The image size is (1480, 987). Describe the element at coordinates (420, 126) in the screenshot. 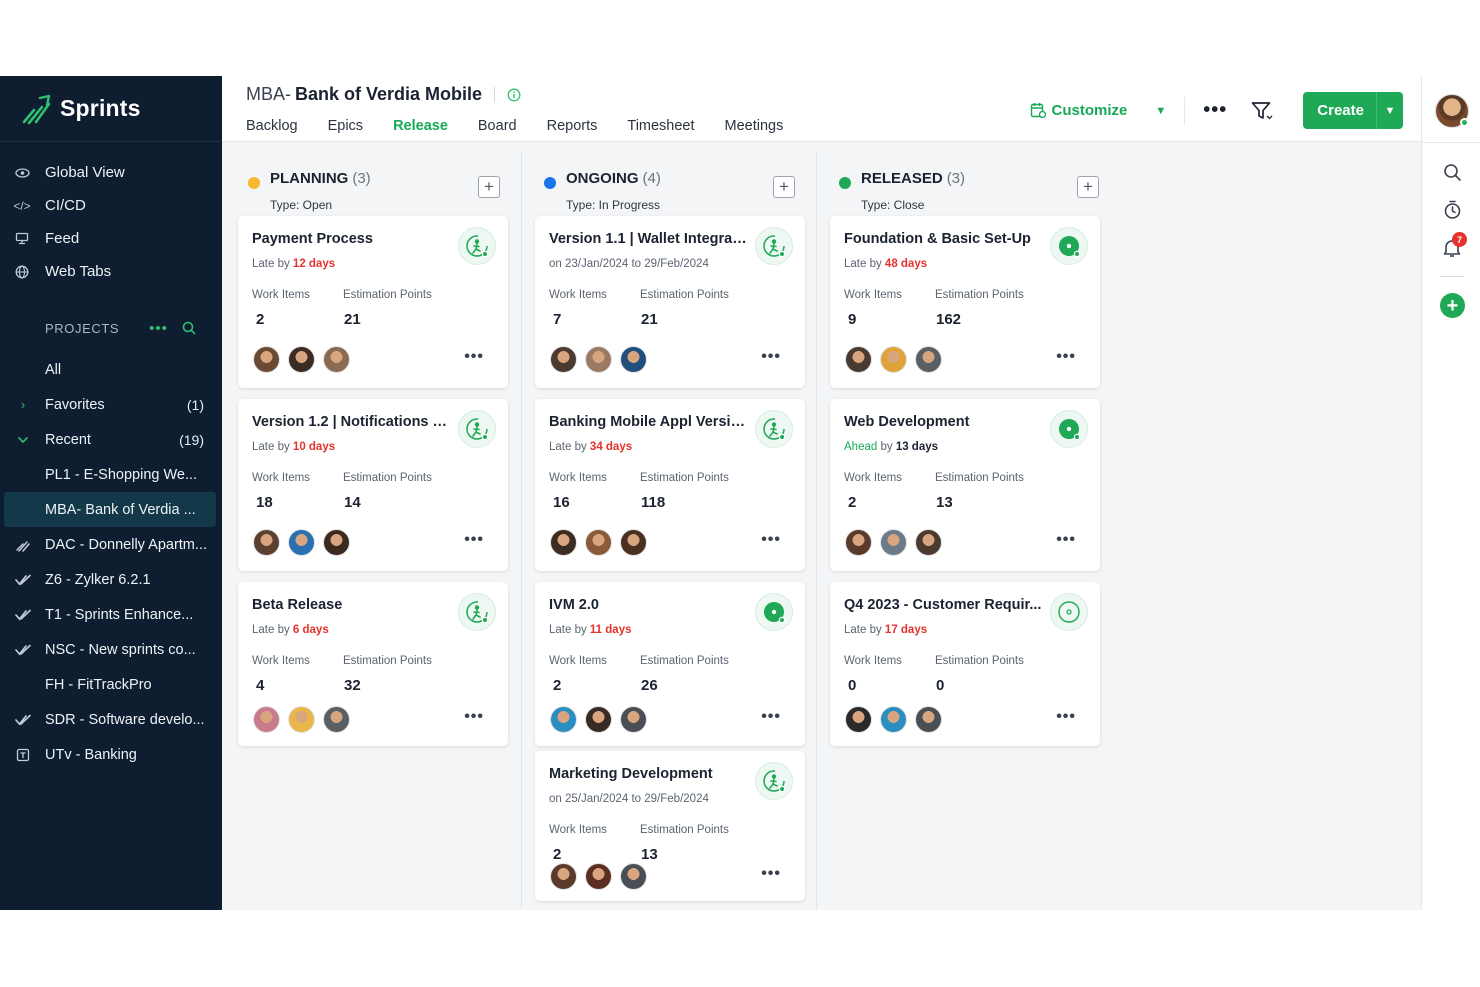

I see `tab-release: Release` at that location.